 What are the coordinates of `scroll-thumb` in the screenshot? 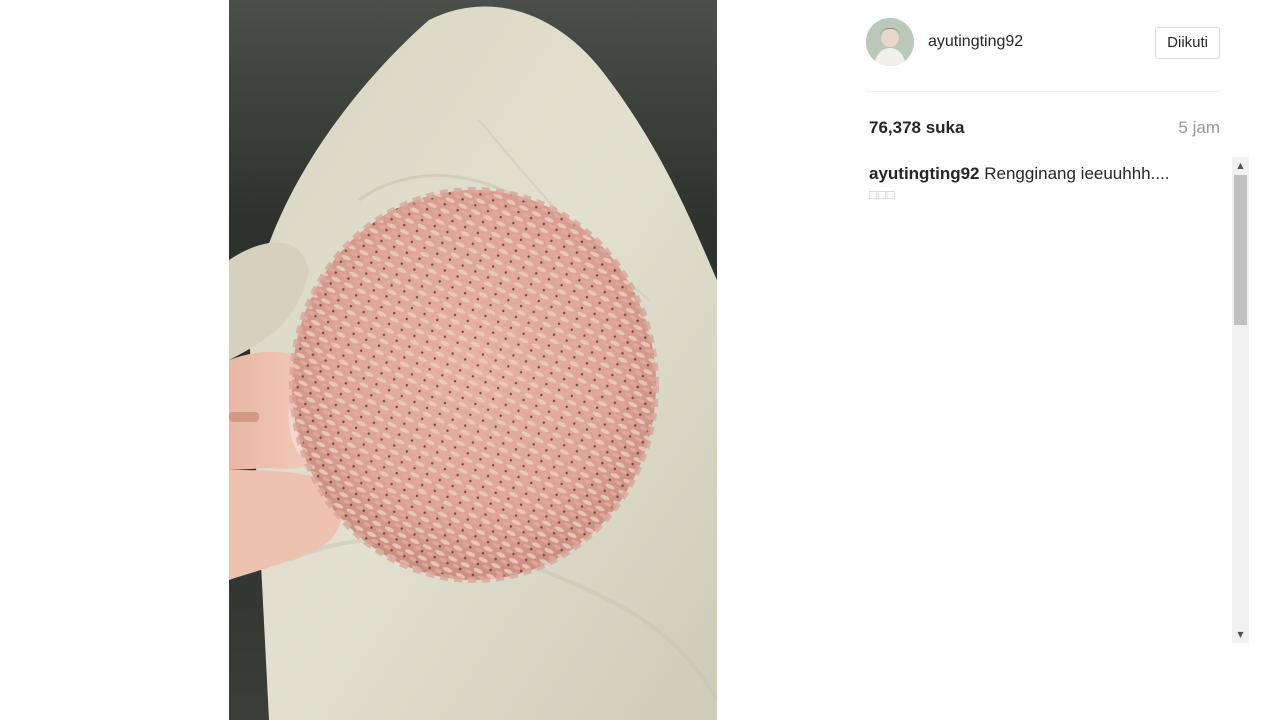 It's located at (1240, 250).